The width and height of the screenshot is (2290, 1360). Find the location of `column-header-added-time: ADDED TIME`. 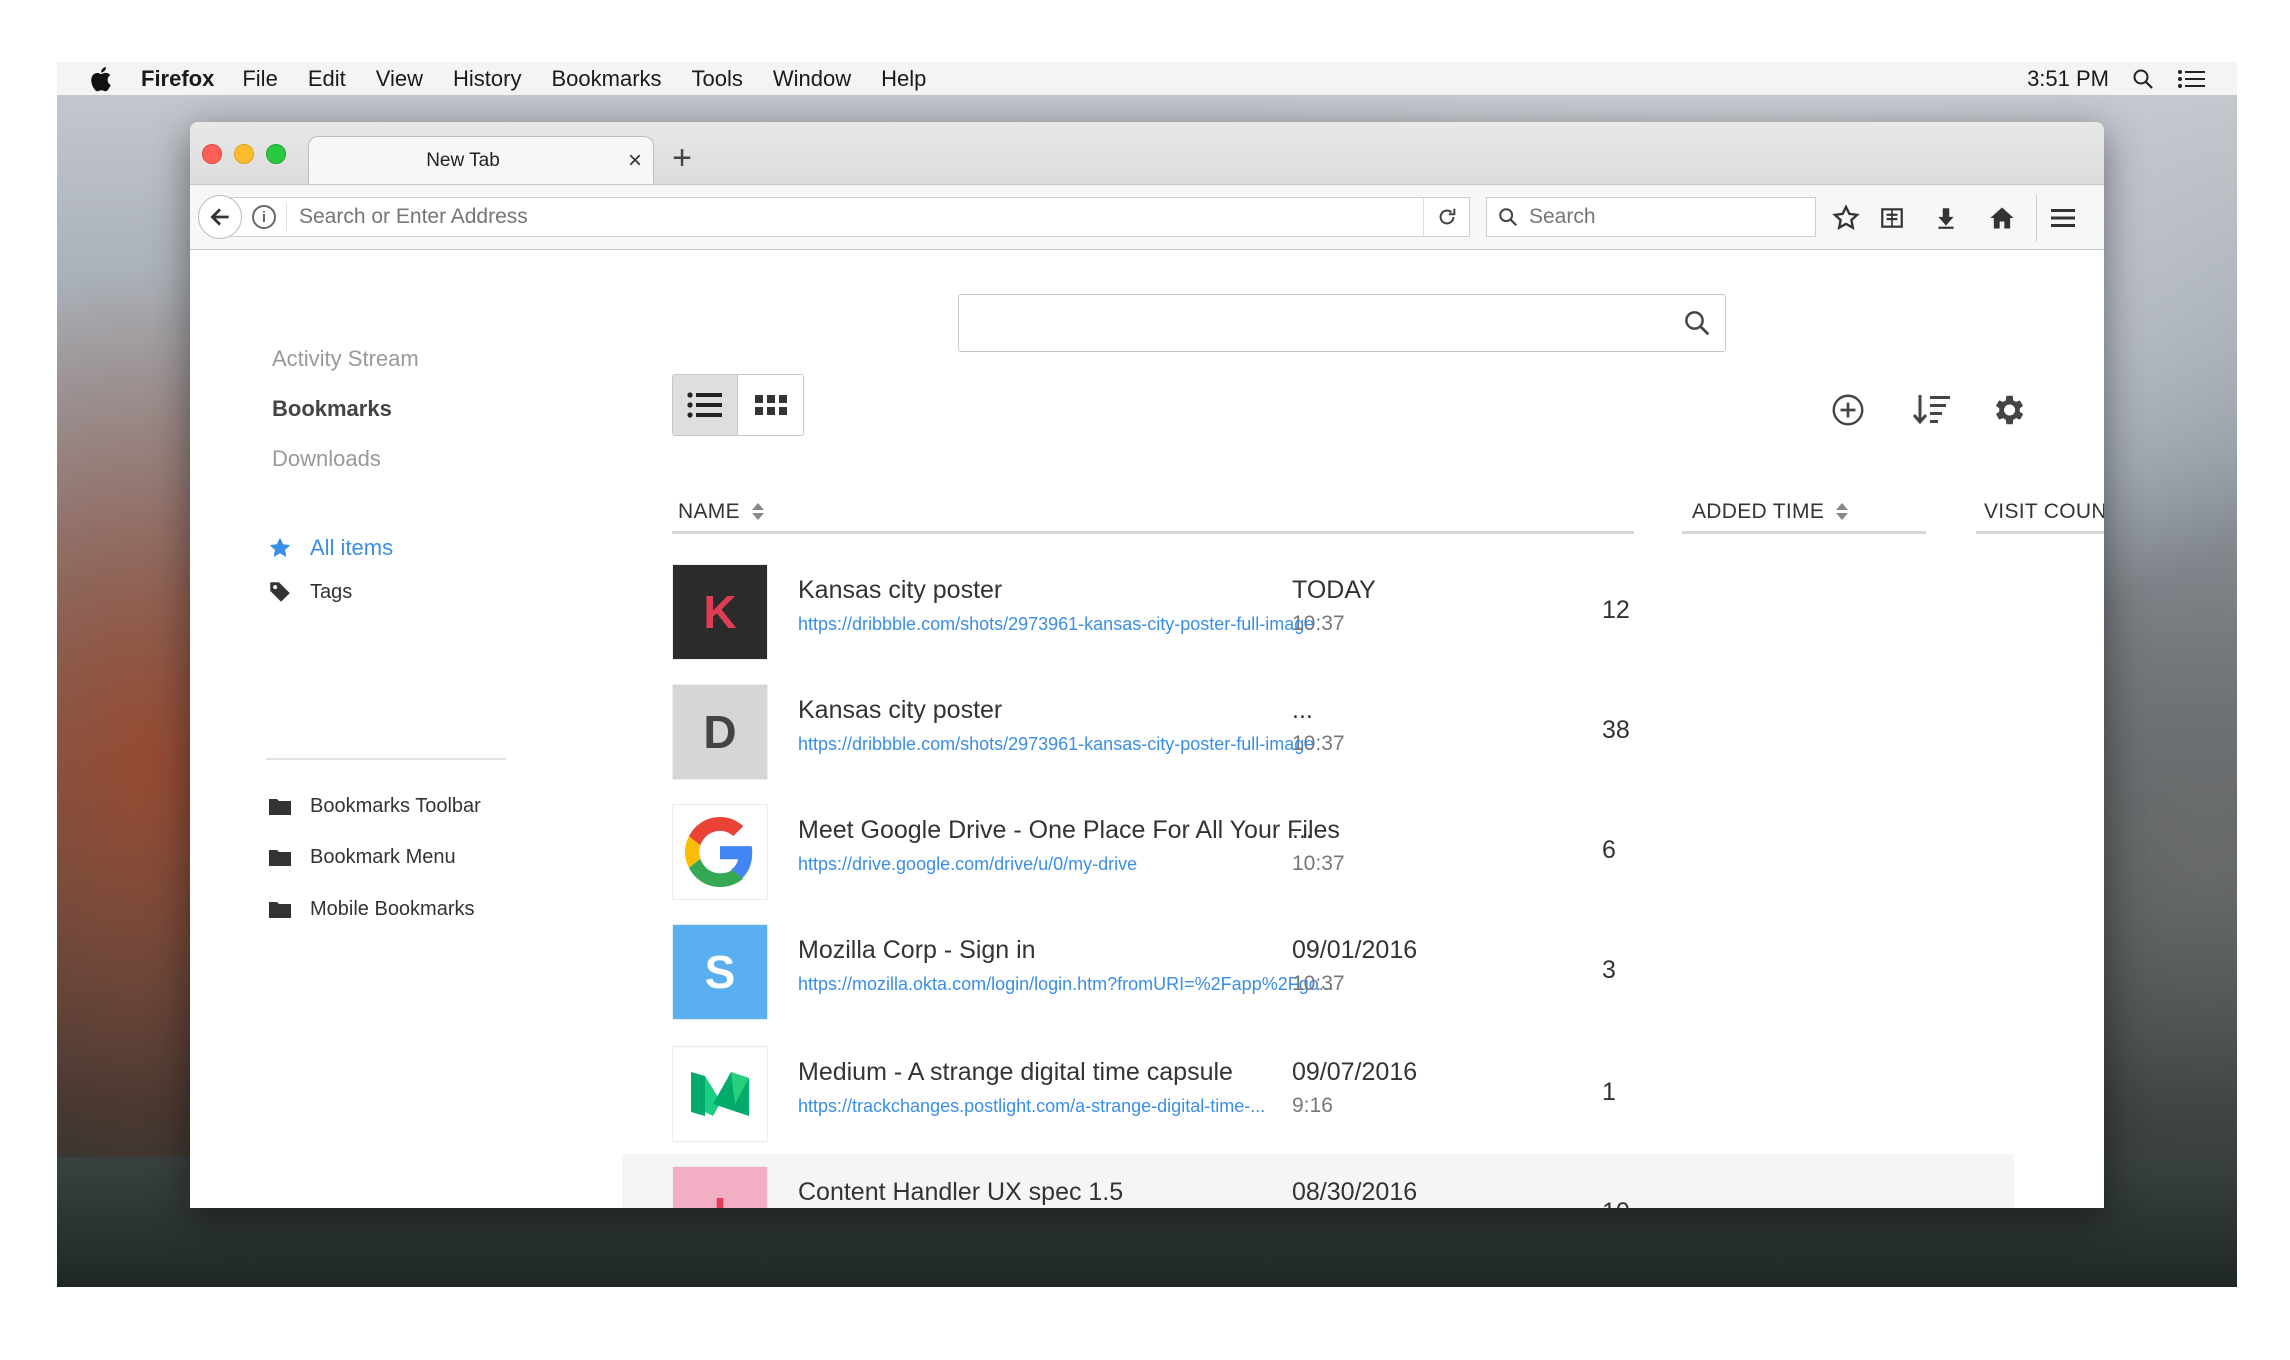

column-header-added-time: ADDED TIME is located at coordinates (1804, 513).